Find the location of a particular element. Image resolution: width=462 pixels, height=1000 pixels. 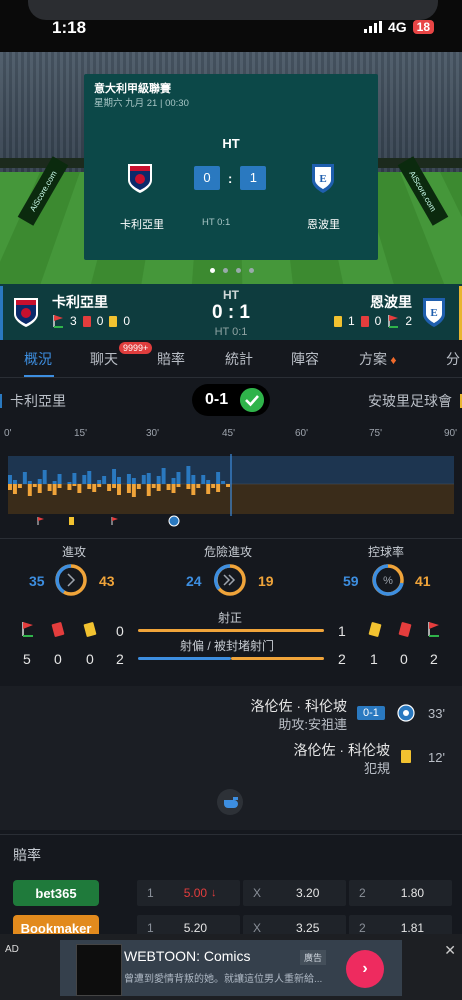

tab-overview: 概況 is located at coordinates (38, 359).